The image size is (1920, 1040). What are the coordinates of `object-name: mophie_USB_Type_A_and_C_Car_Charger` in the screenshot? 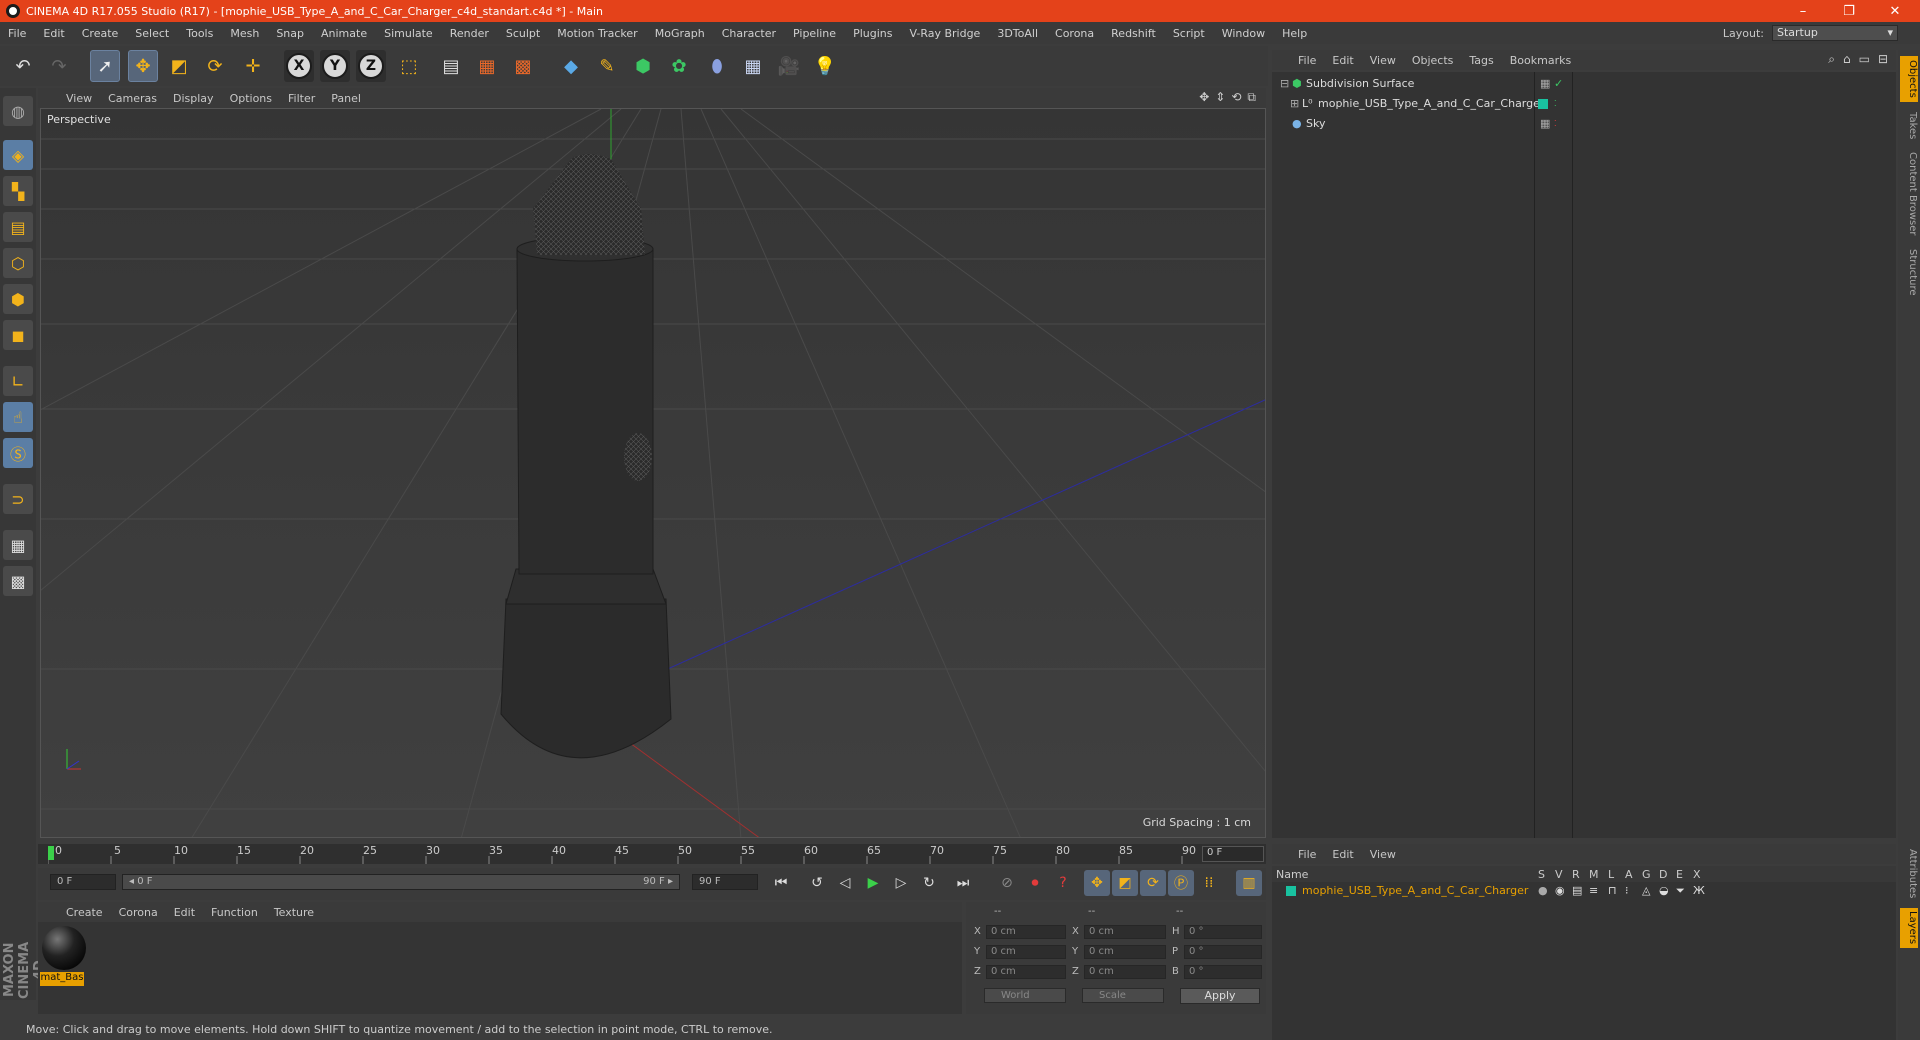 It's located at (1431, 104).